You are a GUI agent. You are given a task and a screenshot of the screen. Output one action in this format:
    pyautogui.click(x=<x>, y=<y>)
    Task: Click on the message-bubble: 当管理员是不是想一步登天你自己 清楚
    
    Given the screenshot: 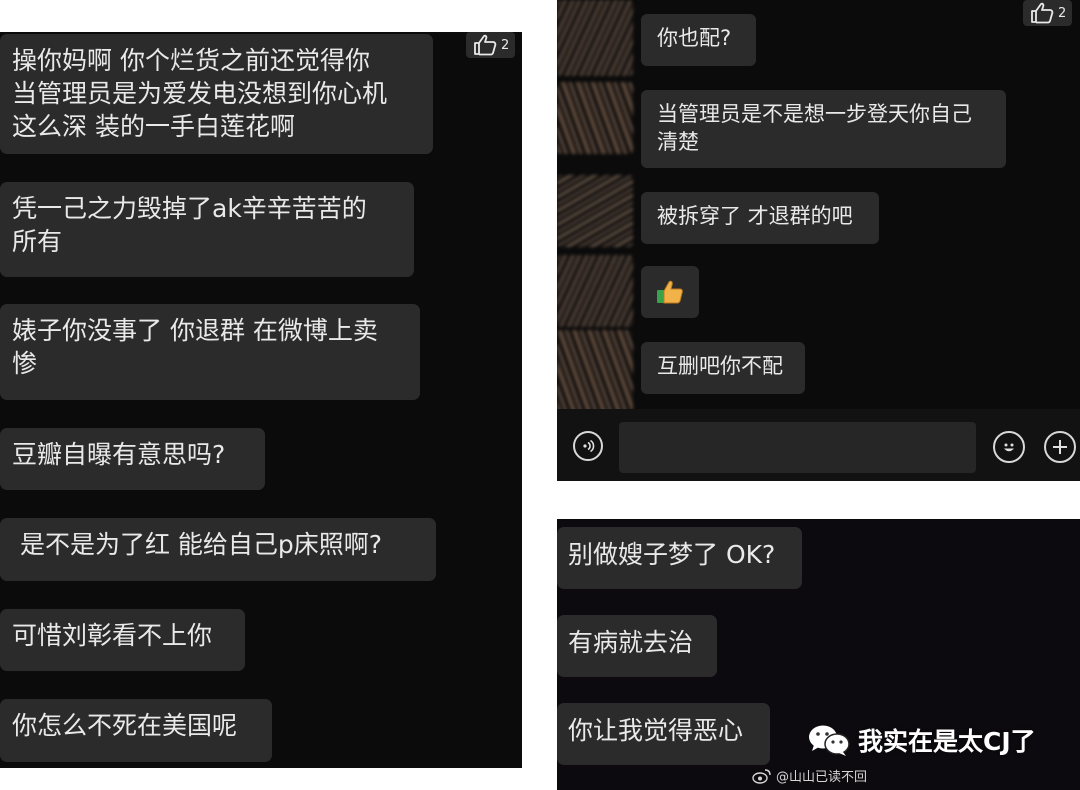 What is the action you would take?
    pyautogui.click(x=823, y=129)
    